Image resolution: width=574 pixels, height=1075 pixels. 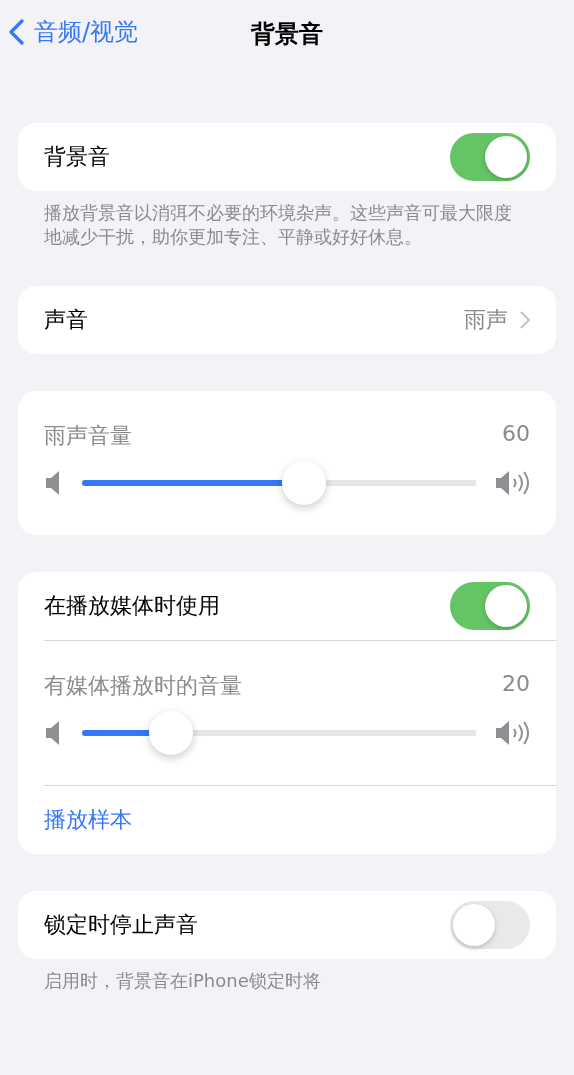 I want to click on play-sample-link: 播放样本, so click(x=88, y=820).